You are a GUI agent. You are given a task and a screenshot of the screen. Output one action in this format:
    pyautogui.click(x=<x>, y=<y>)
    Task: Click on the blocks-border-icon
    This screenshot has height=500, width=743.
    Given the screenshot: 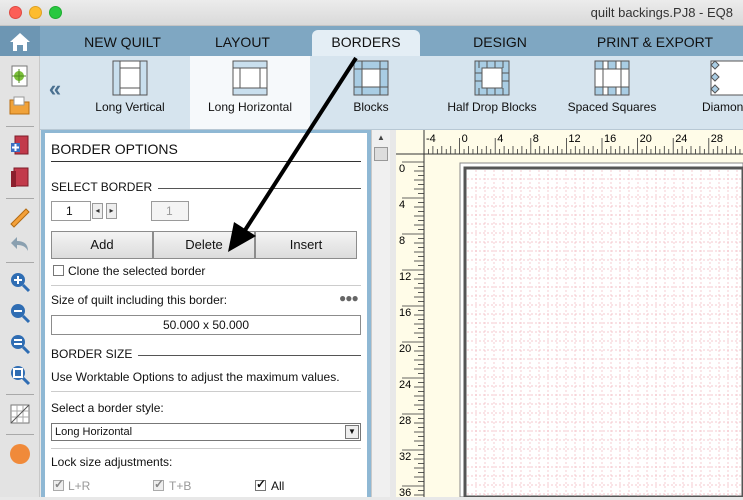 What is the action you would take?
    pyautogui.click(x=371, y=78)
    